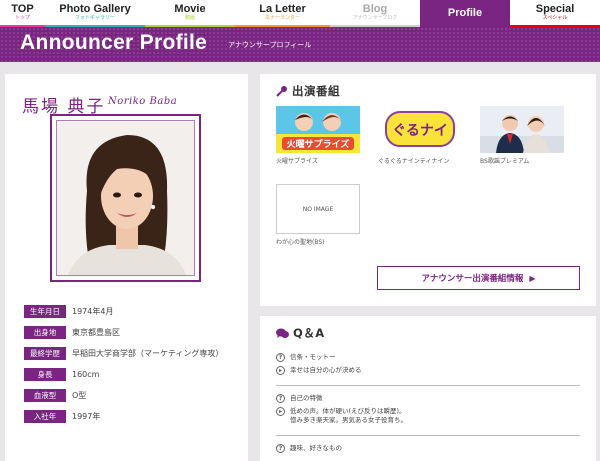  Describe the element at coordinates (555, 9) in the screenshot. I see `nav-tab-label: Special` at that location.